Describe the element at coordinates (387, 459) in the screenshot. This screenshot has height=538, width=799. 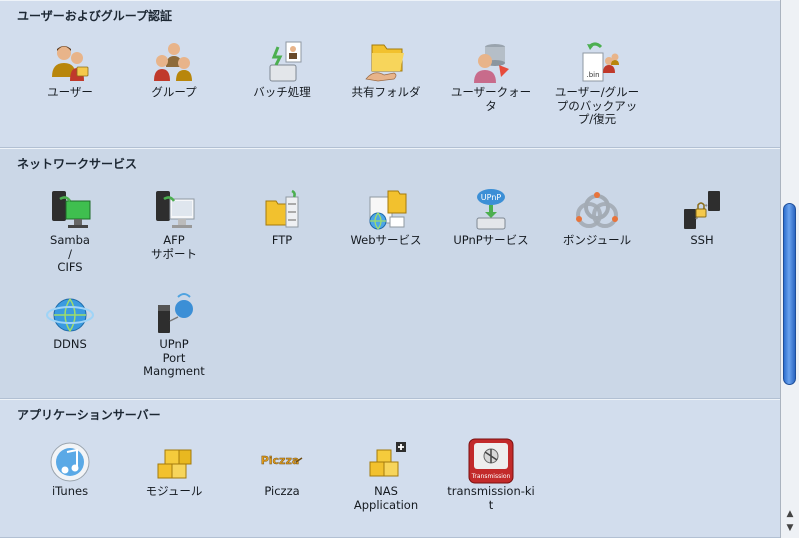
I see `nas-application-icon` at that location.